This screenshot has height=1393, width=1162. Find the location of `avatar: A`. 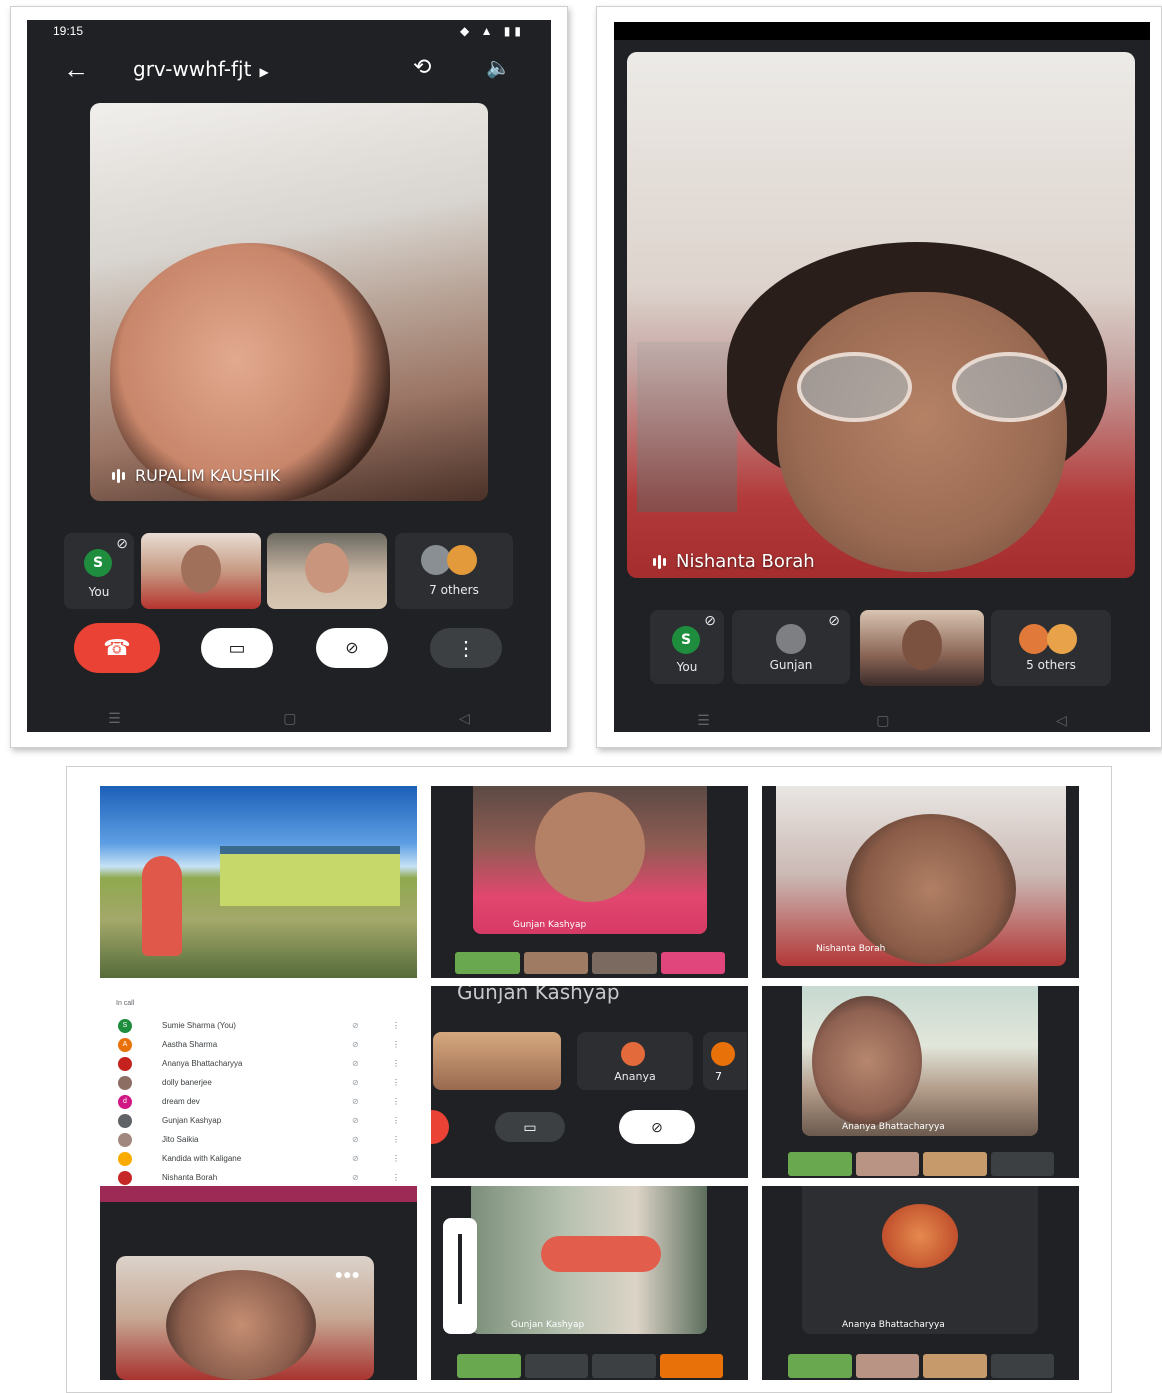

avatar: A is located at coordinates (125, 1044).